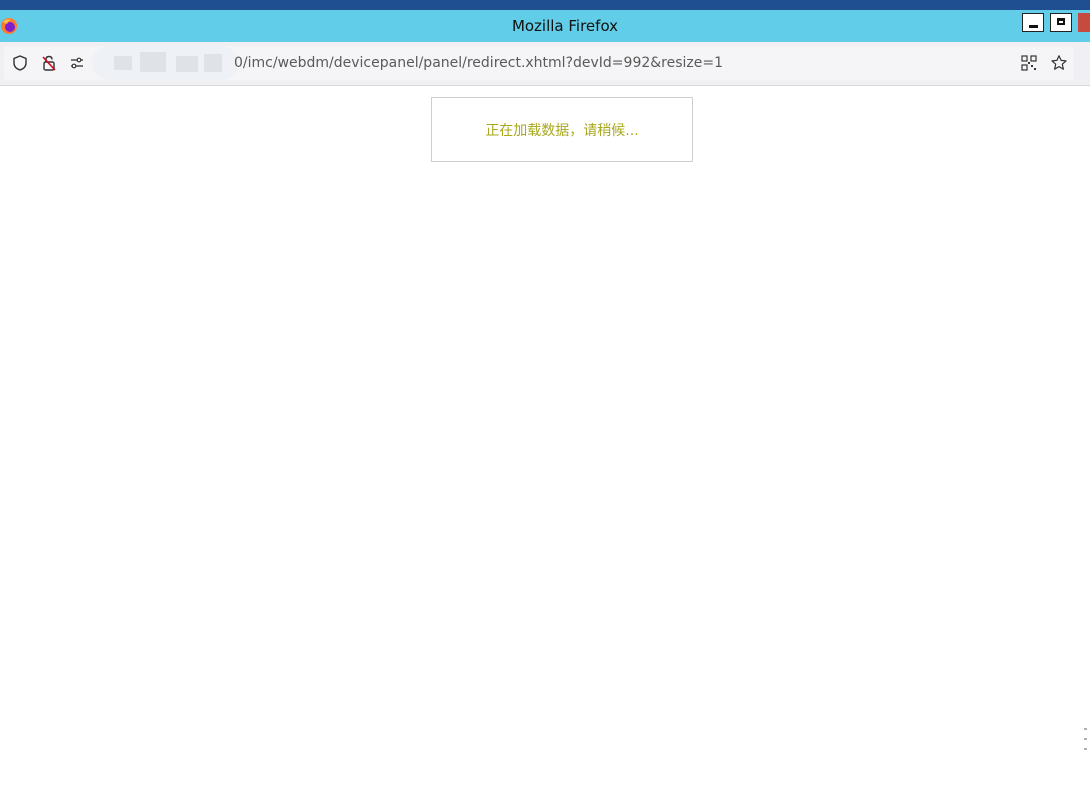 This screenshot has height=800, width=1090. What do you see at coordinates (1033, 22) in the screenshot?
I see `minimize-button` at bounding box center [1033, 22].